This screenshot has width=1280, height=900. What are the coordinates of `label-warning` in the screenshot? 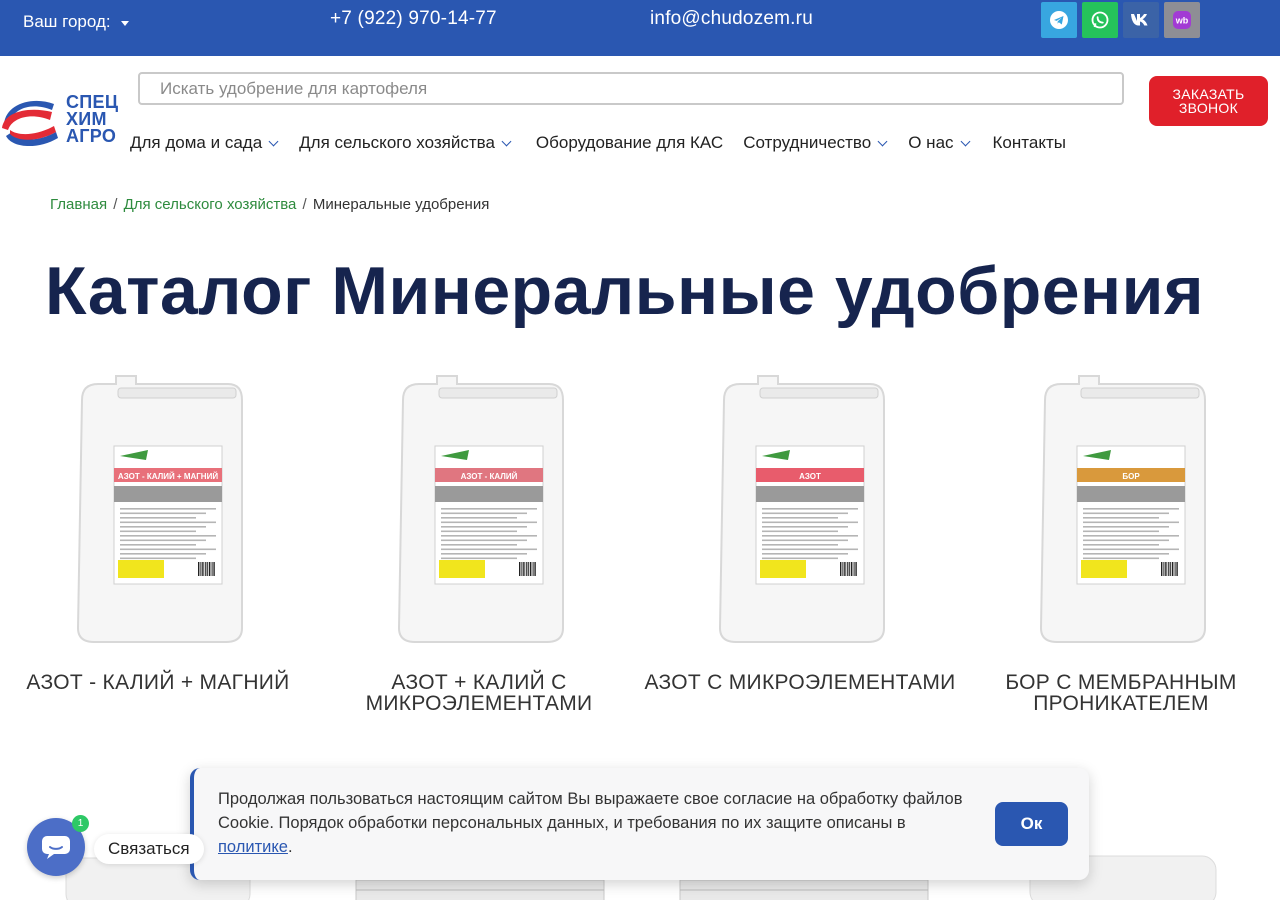 It's located at (462, 569).